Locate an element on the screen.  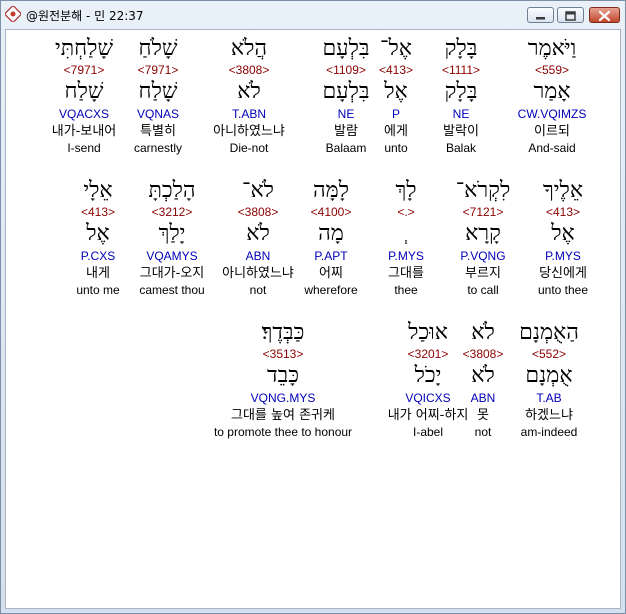
korean-gloss: 부르지 is located at coordinates (483, 273).